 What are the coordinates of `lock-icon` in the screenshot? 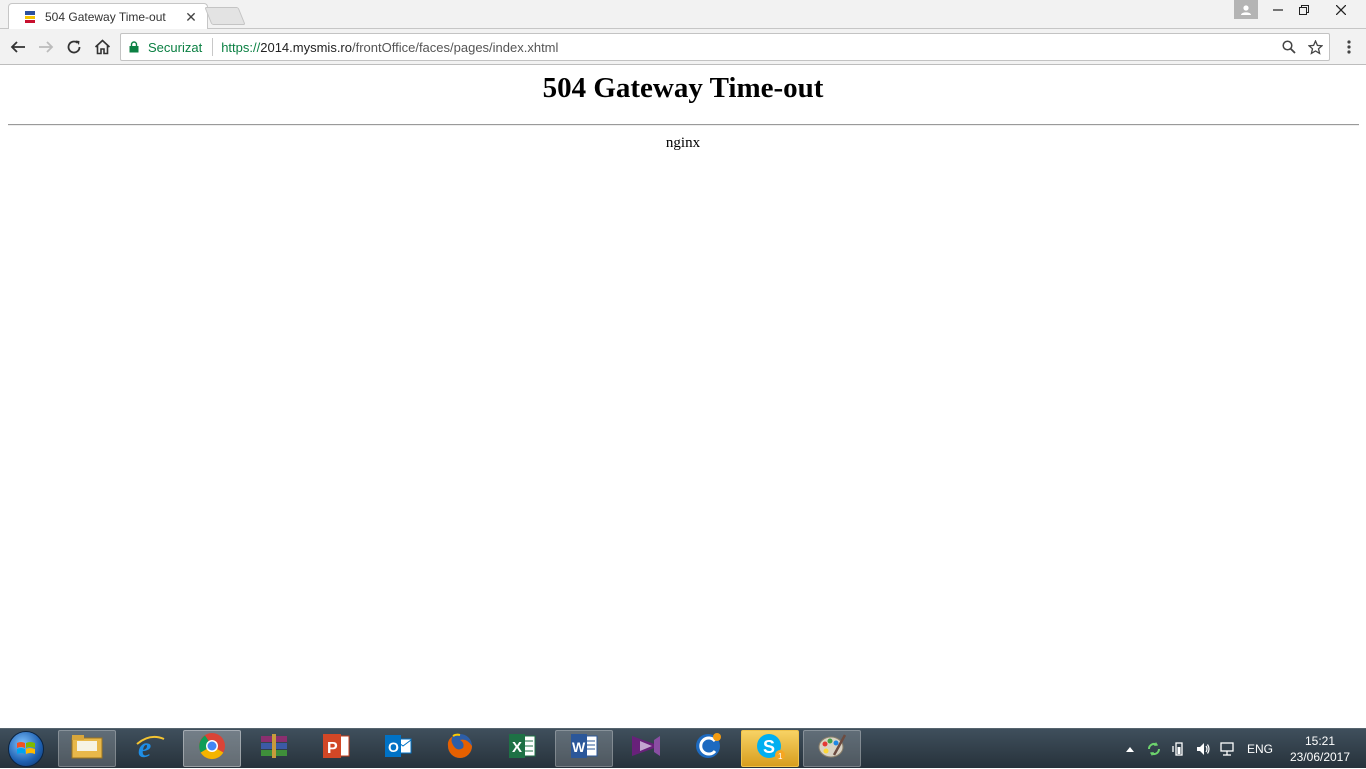 It's located at (135, 47).